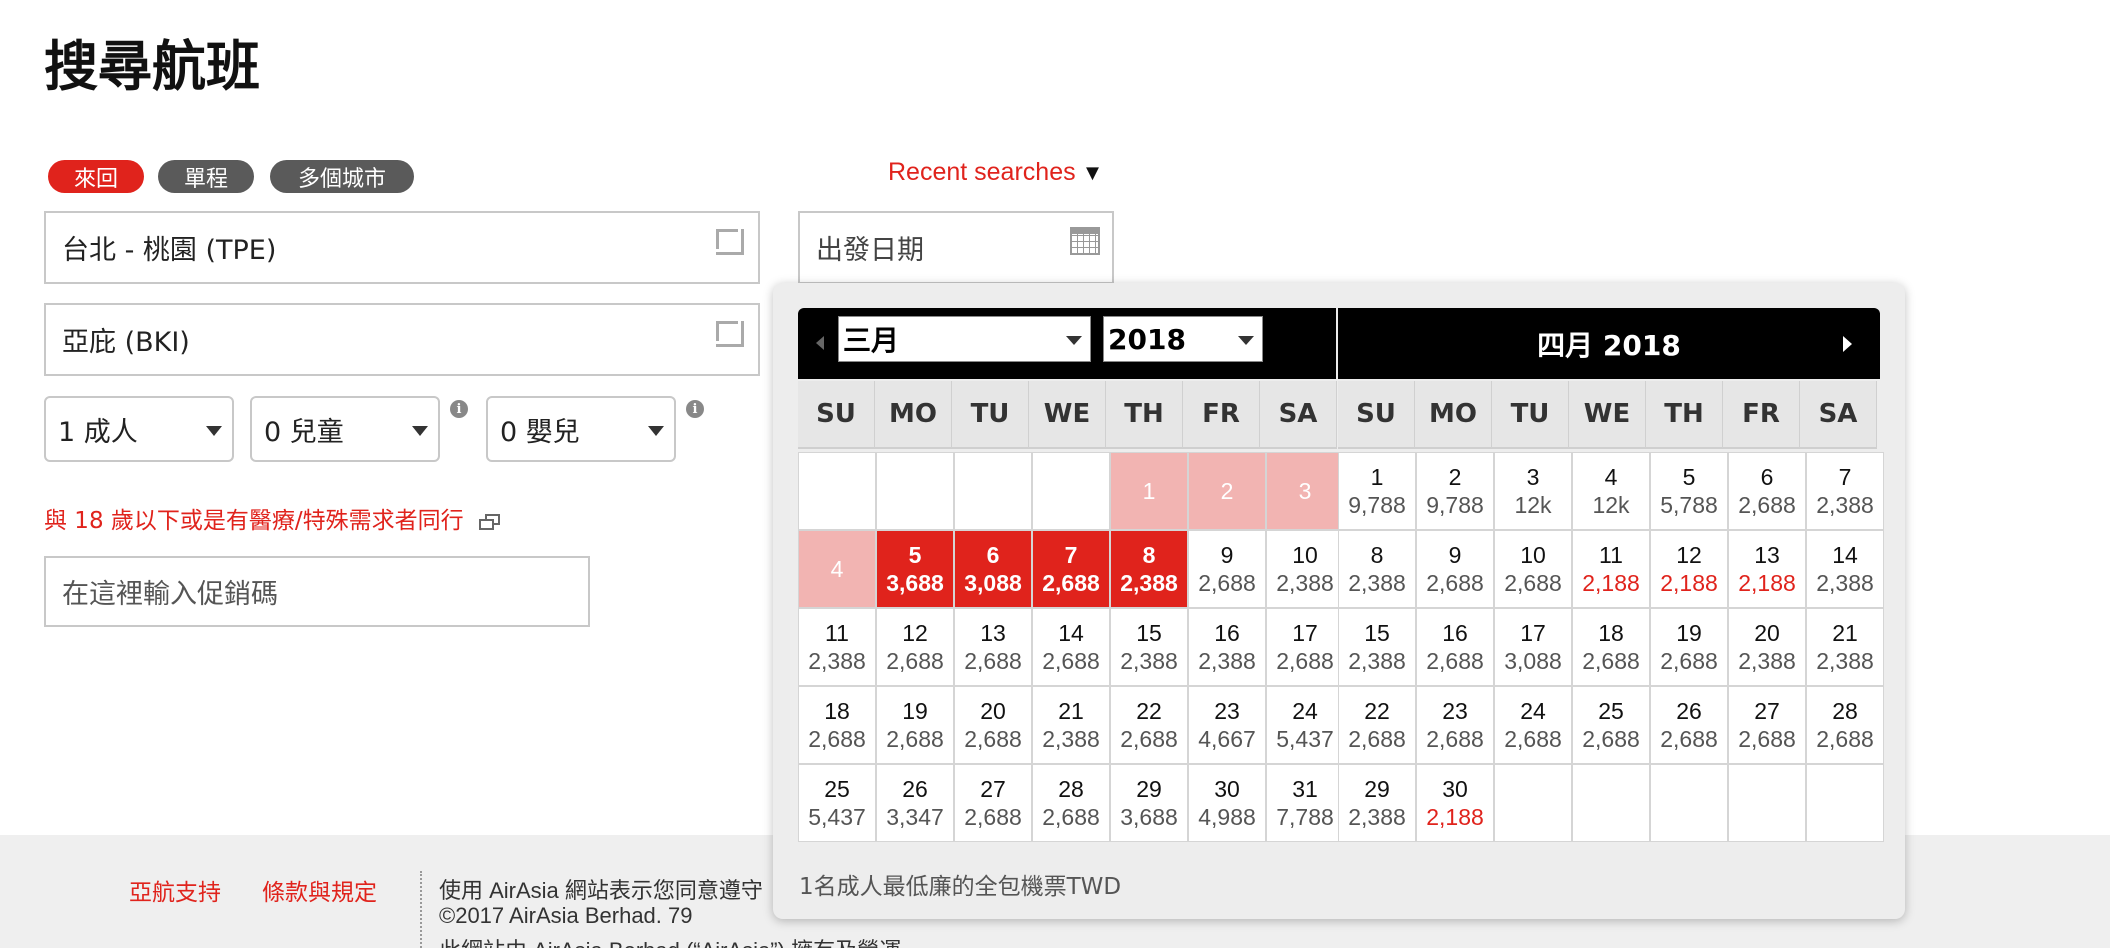 The image size is (2110, 948). What do you see at coordinates (1455, 789) in the screenshot?
I see `day-number: 30` at bounding box center [1455, 789].